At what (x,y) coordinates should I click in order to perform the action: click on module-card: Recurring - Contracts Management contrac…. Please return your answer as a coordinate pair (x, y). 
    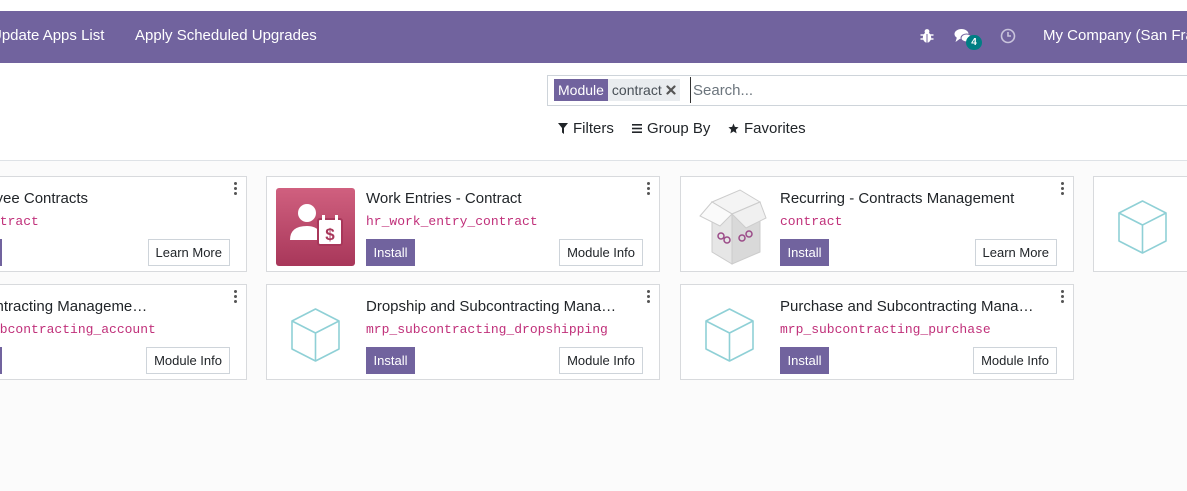
    Looking at the image, I should click on (877, 224).